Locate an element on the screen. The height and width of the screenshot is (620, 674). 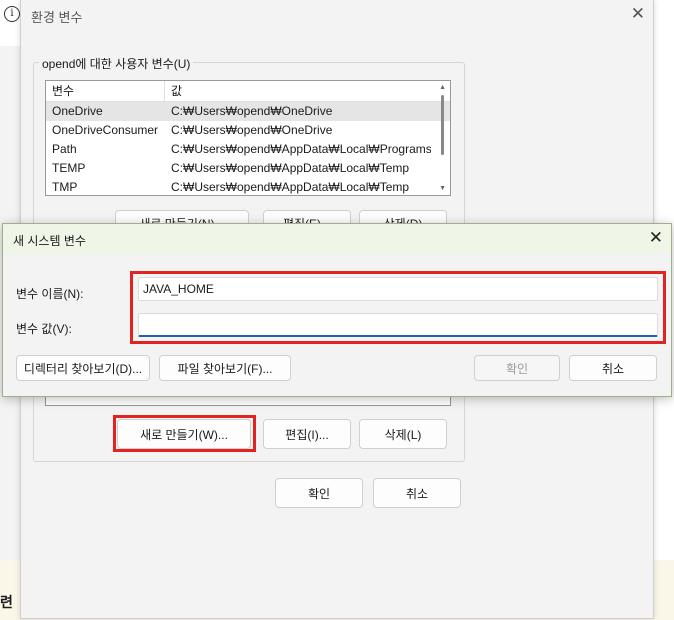
variable-name-label: 변수 이름(N): is located at coordinates (50, 294).